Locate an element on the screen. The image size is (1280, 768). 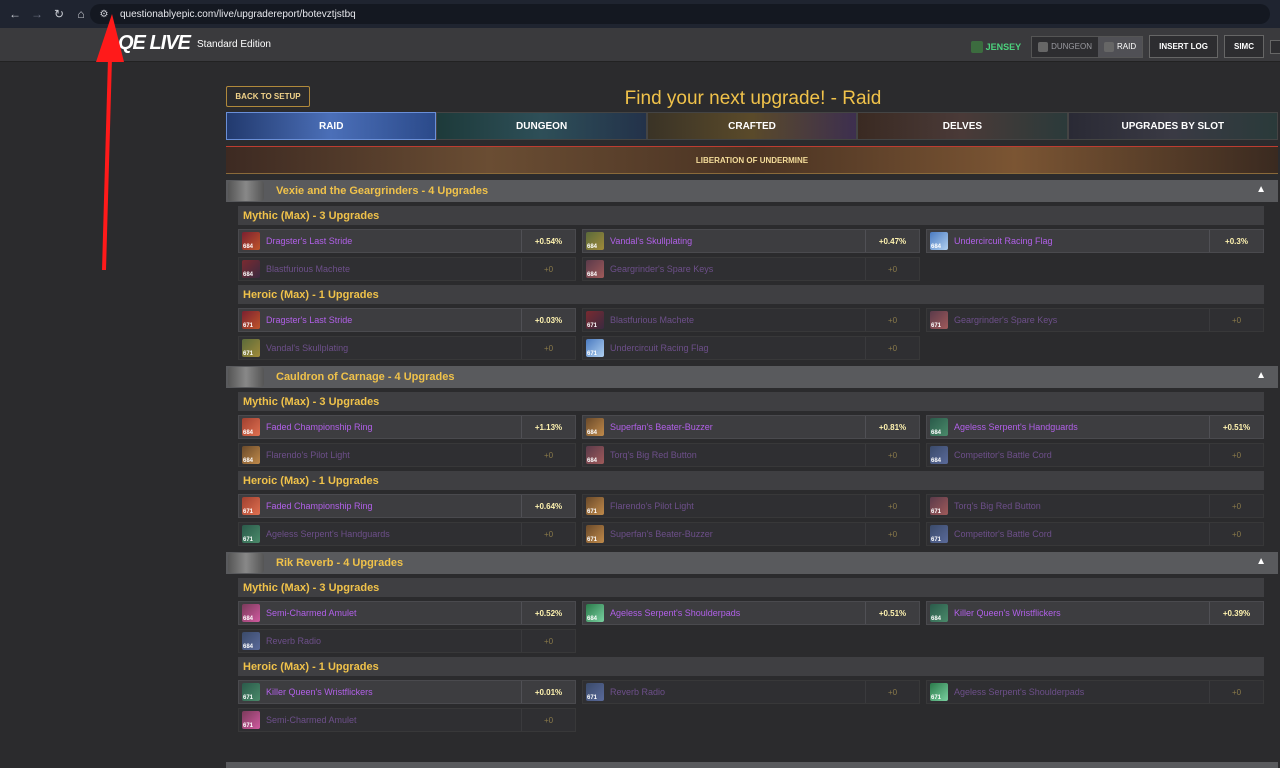
item-card: 671 Blastfurious Machete +0 is located at coordinates (751, 320).